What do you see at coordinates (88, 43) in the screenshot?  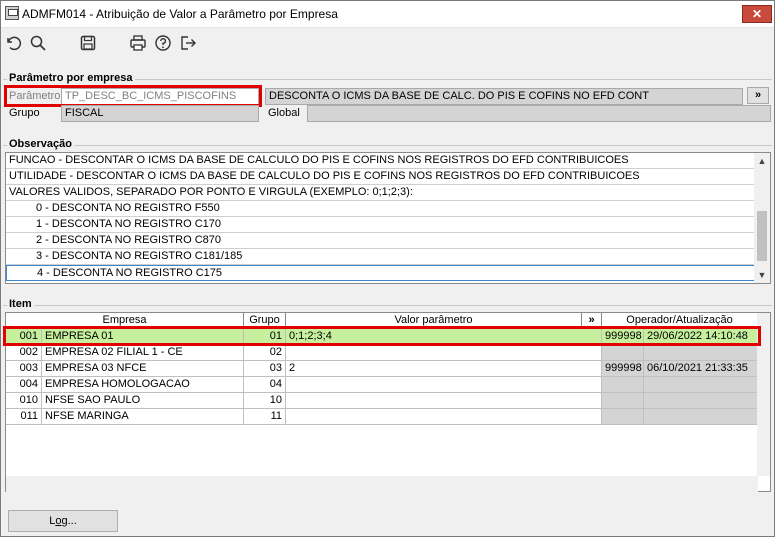 I see `save-icon` at bounding box center [88, 43].